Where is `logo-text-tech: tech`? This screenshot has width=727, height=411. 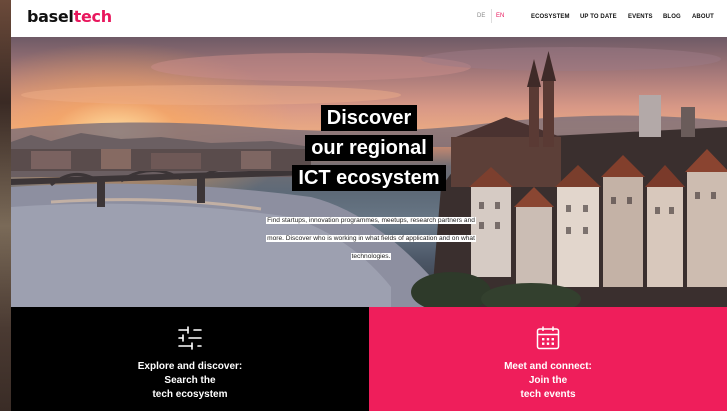 logo-text-tech: tech is located at coordinates (92, 16).